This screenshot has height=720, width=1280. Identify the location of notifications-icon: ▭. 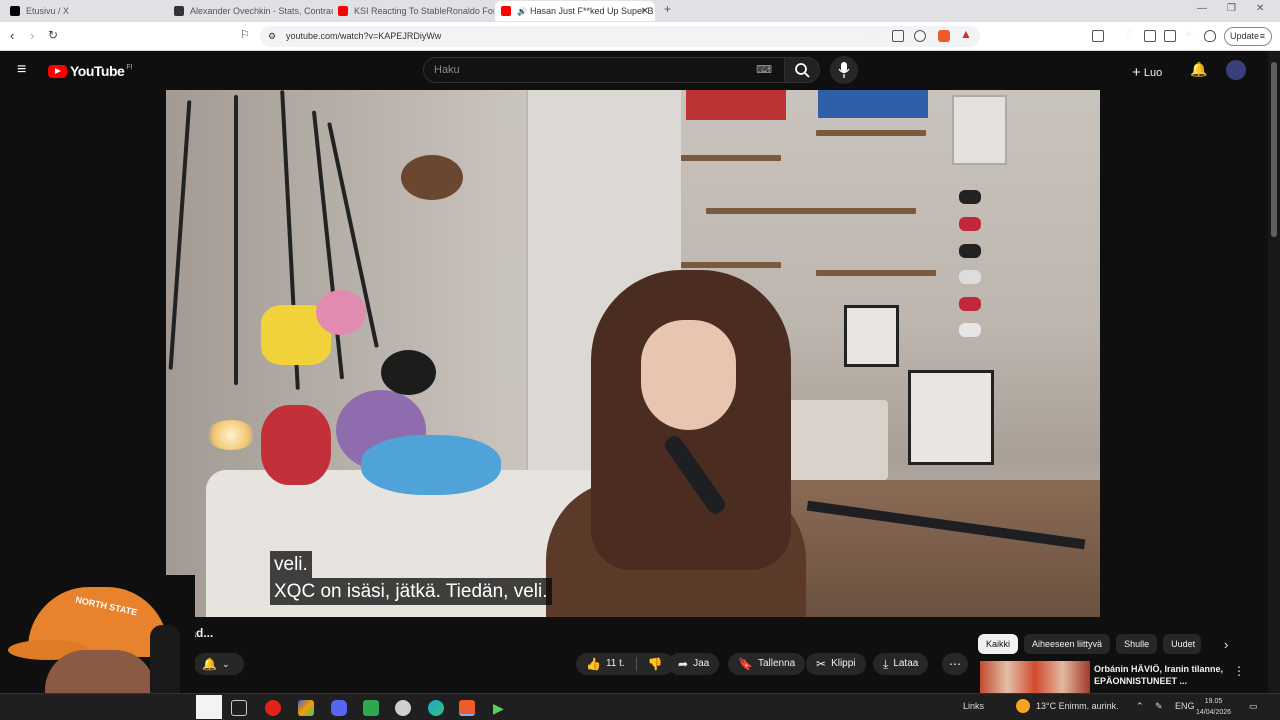
(1253, 706).